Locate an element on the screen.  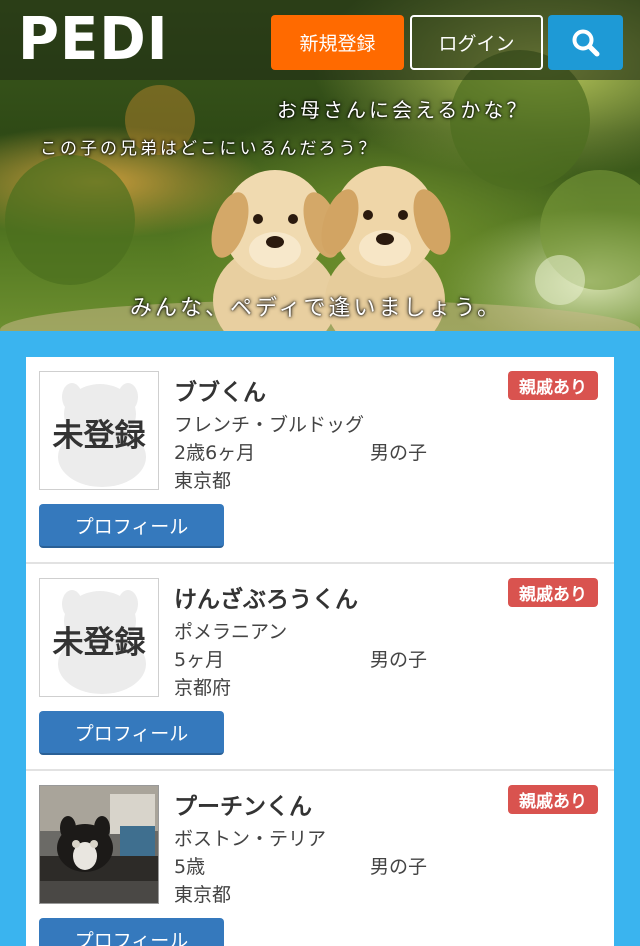
site-logo: PEDI is located at coordinates (93, 40).